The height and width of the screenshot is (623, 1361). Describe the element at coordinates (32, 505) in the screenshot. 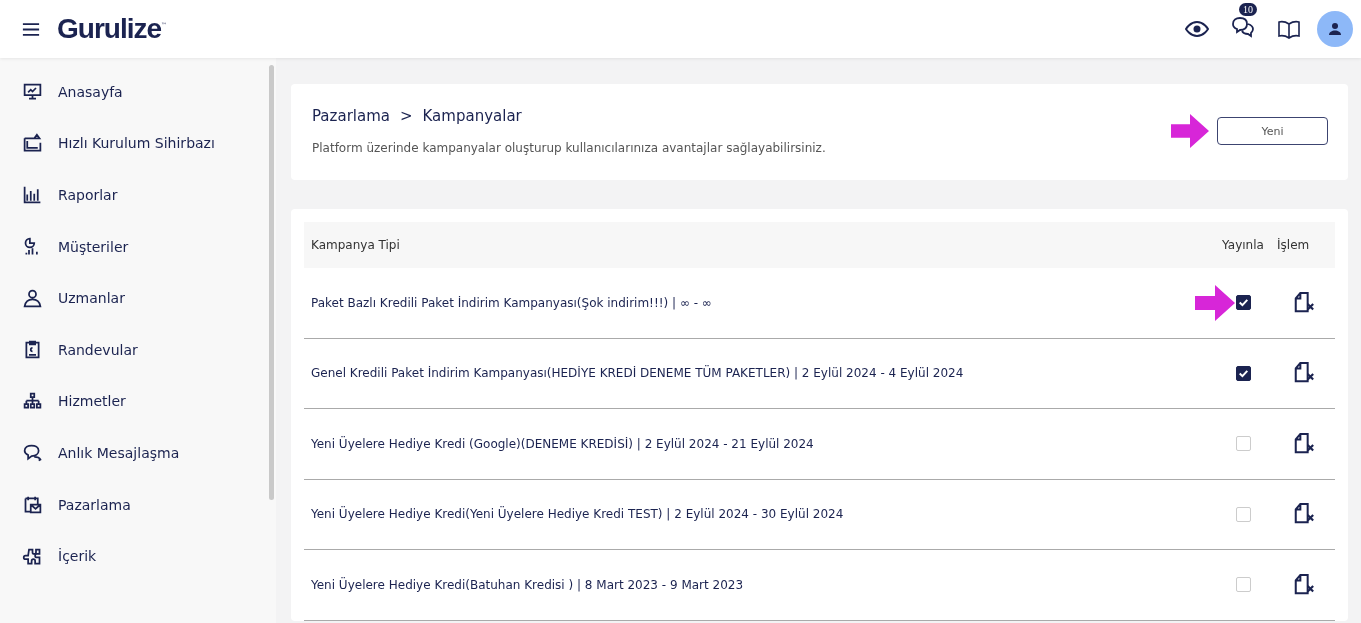

I see `calendar-mail-icon` at that location.